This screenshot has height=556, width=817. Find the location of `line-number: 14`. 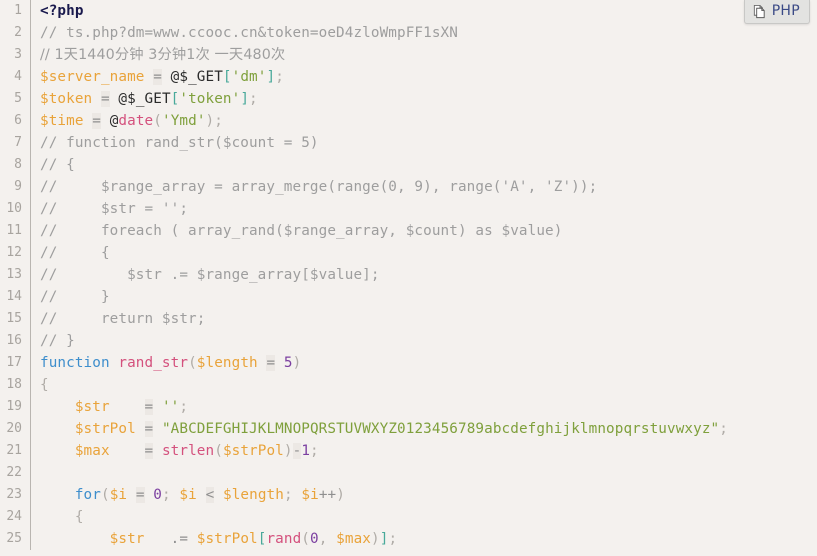

line-number: 14 is located at coordinates (14, 296).